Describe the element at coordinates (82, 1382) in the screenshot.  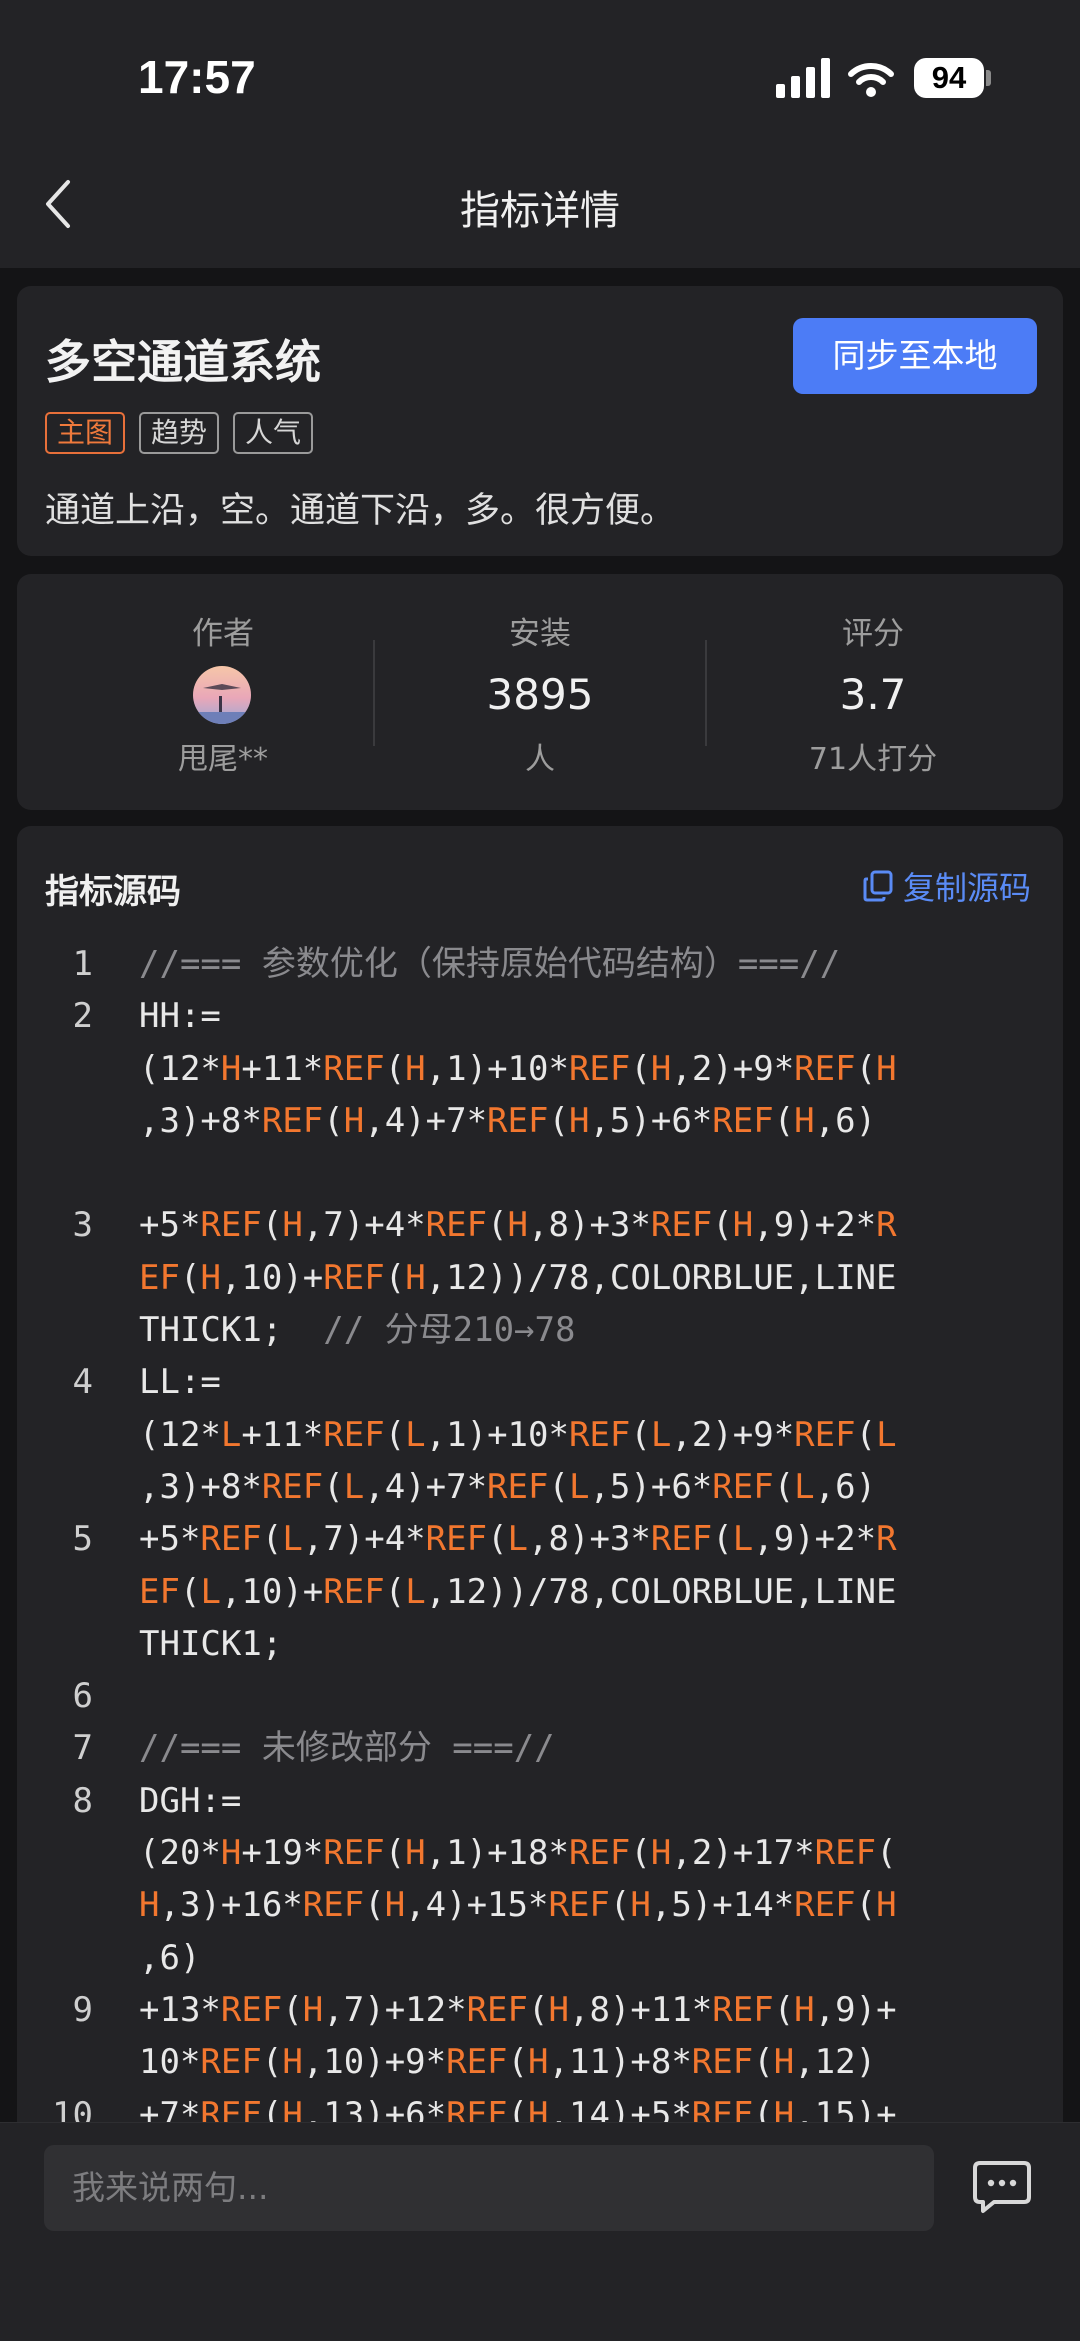
I see `line-number: 4` at that location.